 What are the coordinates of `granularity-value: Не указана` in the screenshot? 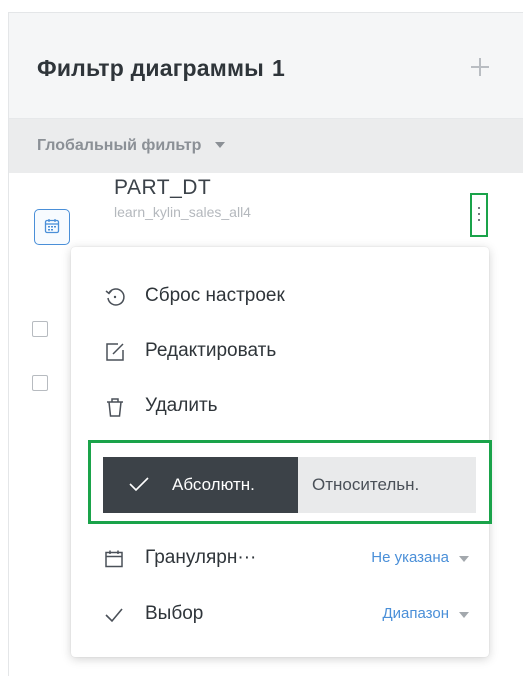 It's located at (410, 557).